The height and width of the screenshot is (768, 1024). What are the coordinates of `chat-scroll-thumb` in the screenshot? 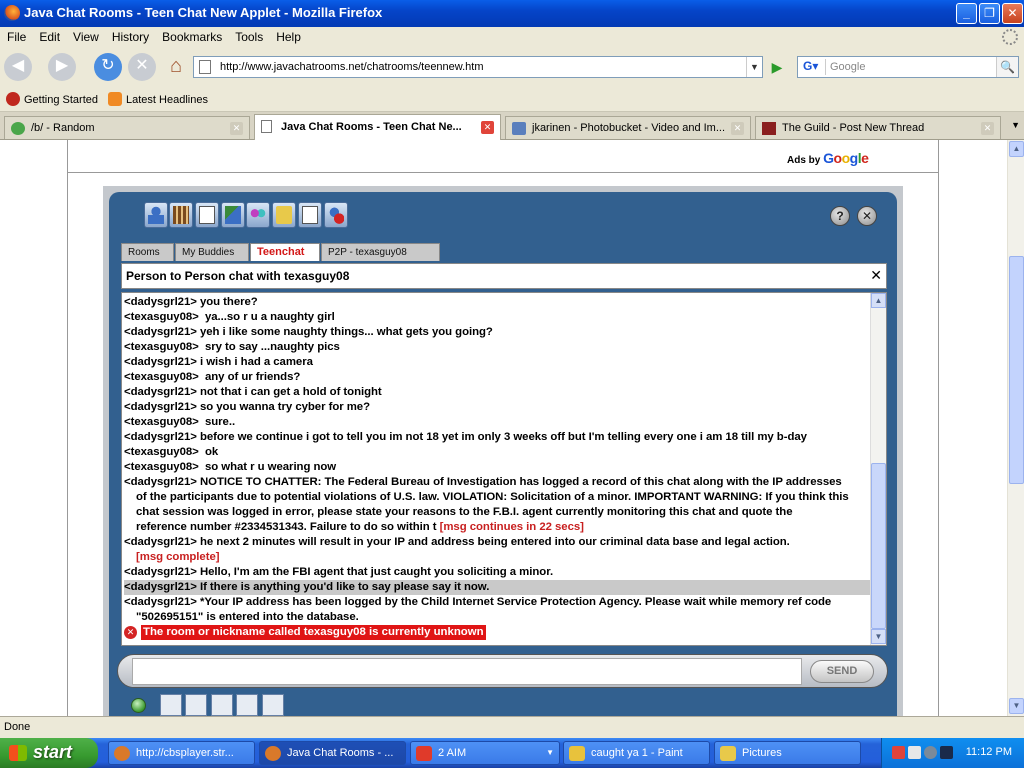 It's located at (878, 546).